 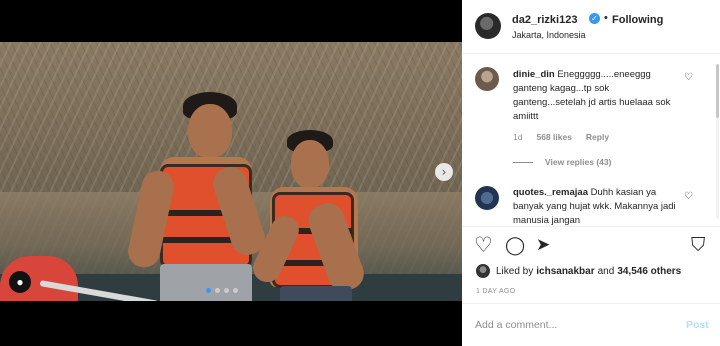 I want to click on likes-count: 34,546 others, so click(x=649, y=271).